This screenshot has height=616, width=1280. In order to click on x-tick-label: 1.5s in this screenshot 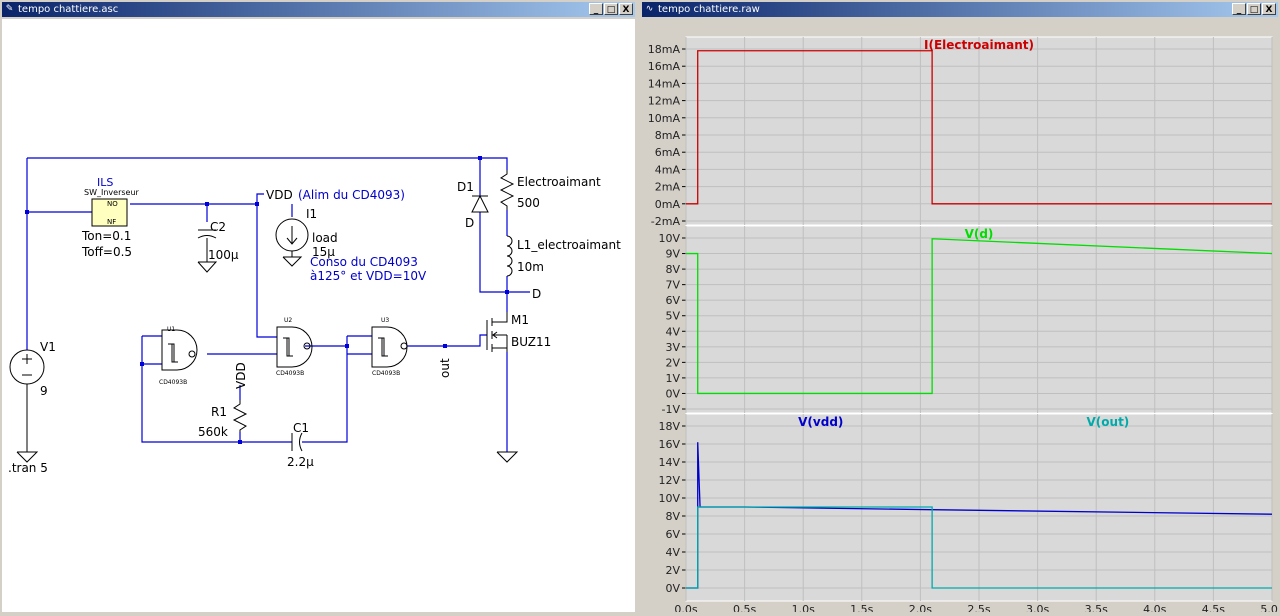, I will do `click(861, 607)`.